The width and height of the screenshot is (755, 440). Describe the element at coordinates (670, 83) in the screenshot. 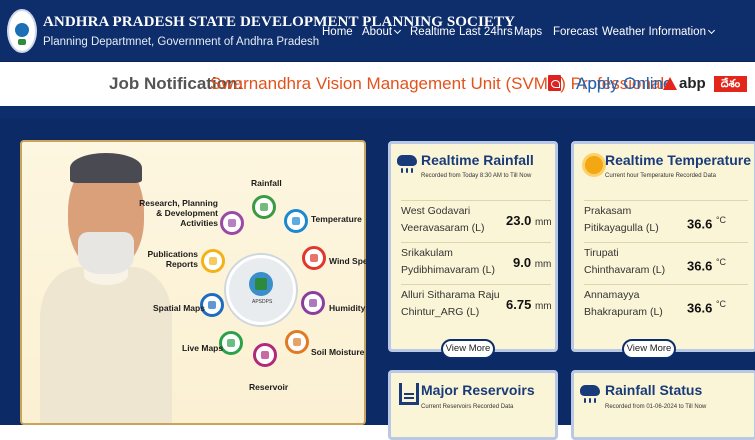

I see `abp-logo-icon` at that location.